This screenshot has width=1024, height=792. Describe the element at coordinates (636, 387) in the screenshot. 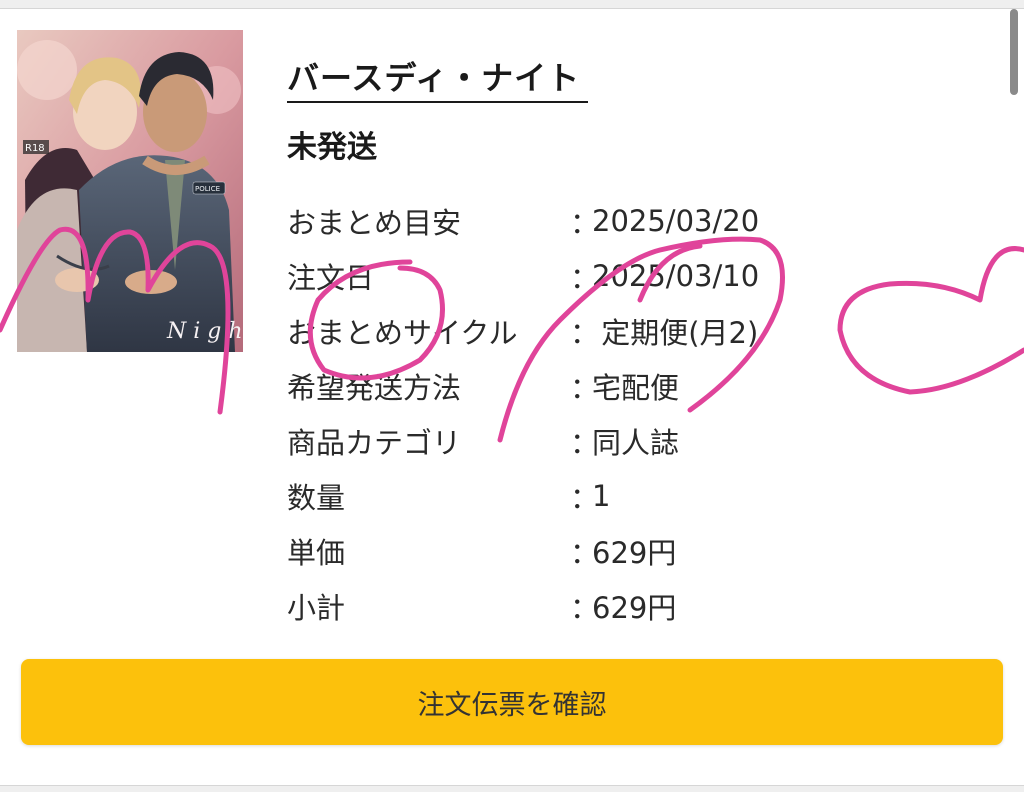

I see `detail-value: 宅配便` at that location.